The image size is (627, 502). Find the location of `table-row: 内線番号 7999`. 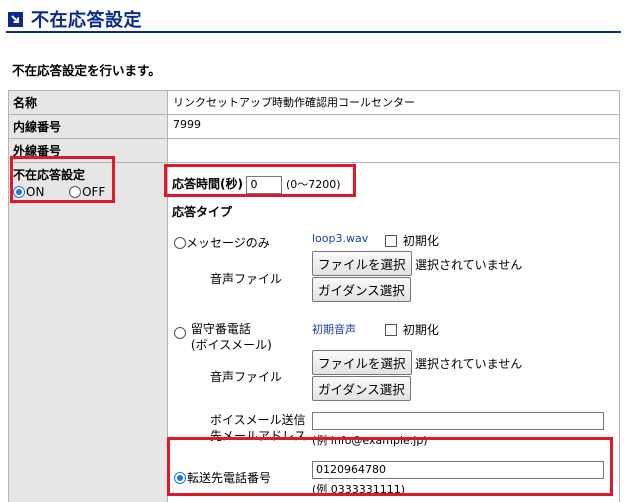

table-row: 内線番号 7999 is located at coordinates (314, 126).